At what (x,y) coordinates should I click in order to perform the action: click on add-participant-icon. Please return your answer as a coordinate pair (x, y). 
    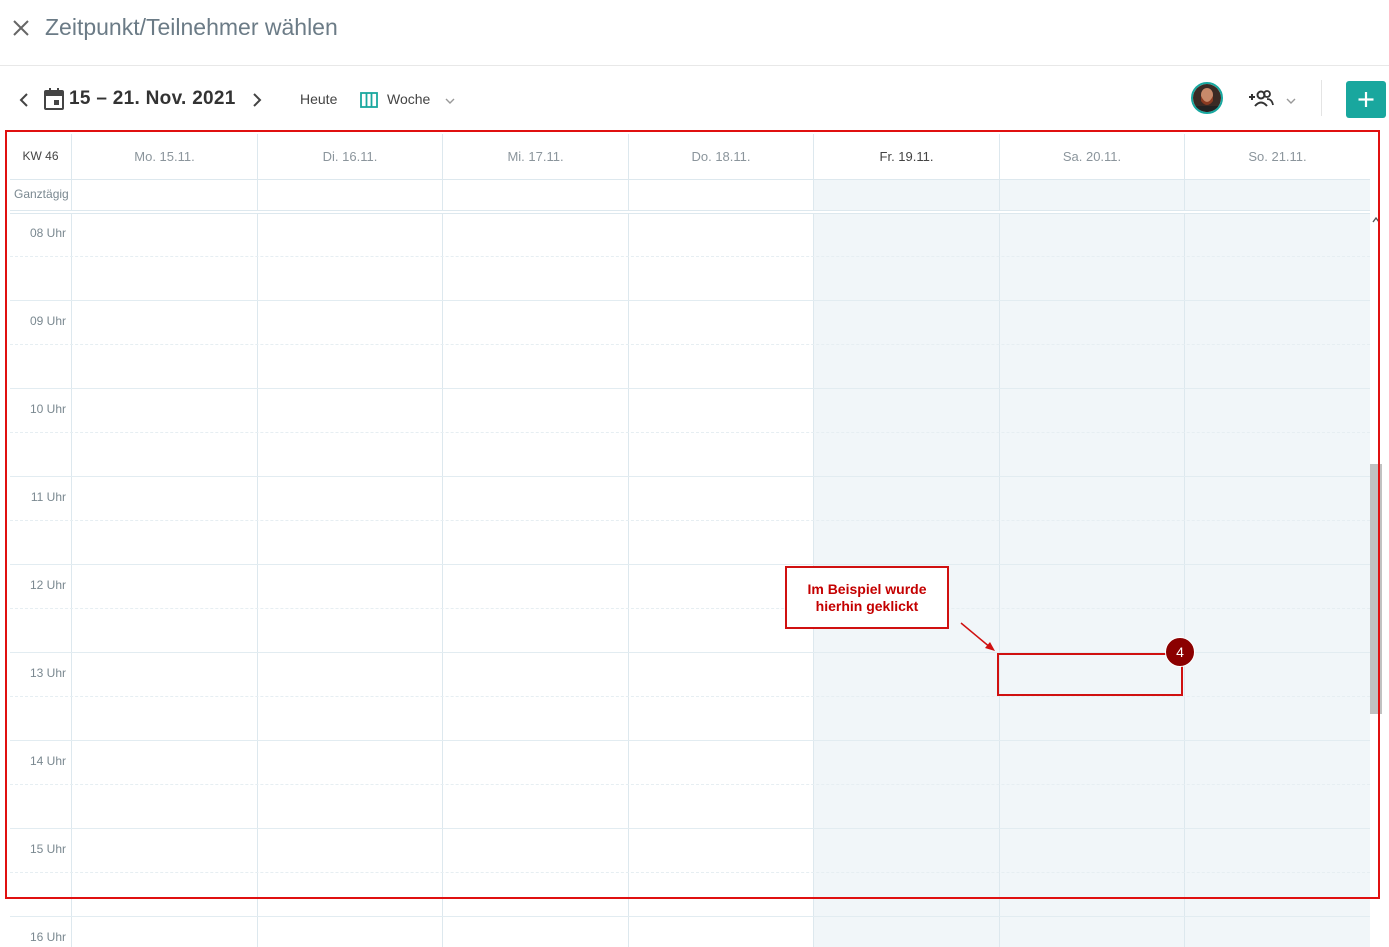
    Looking at the image, I should click on (1261, 99).